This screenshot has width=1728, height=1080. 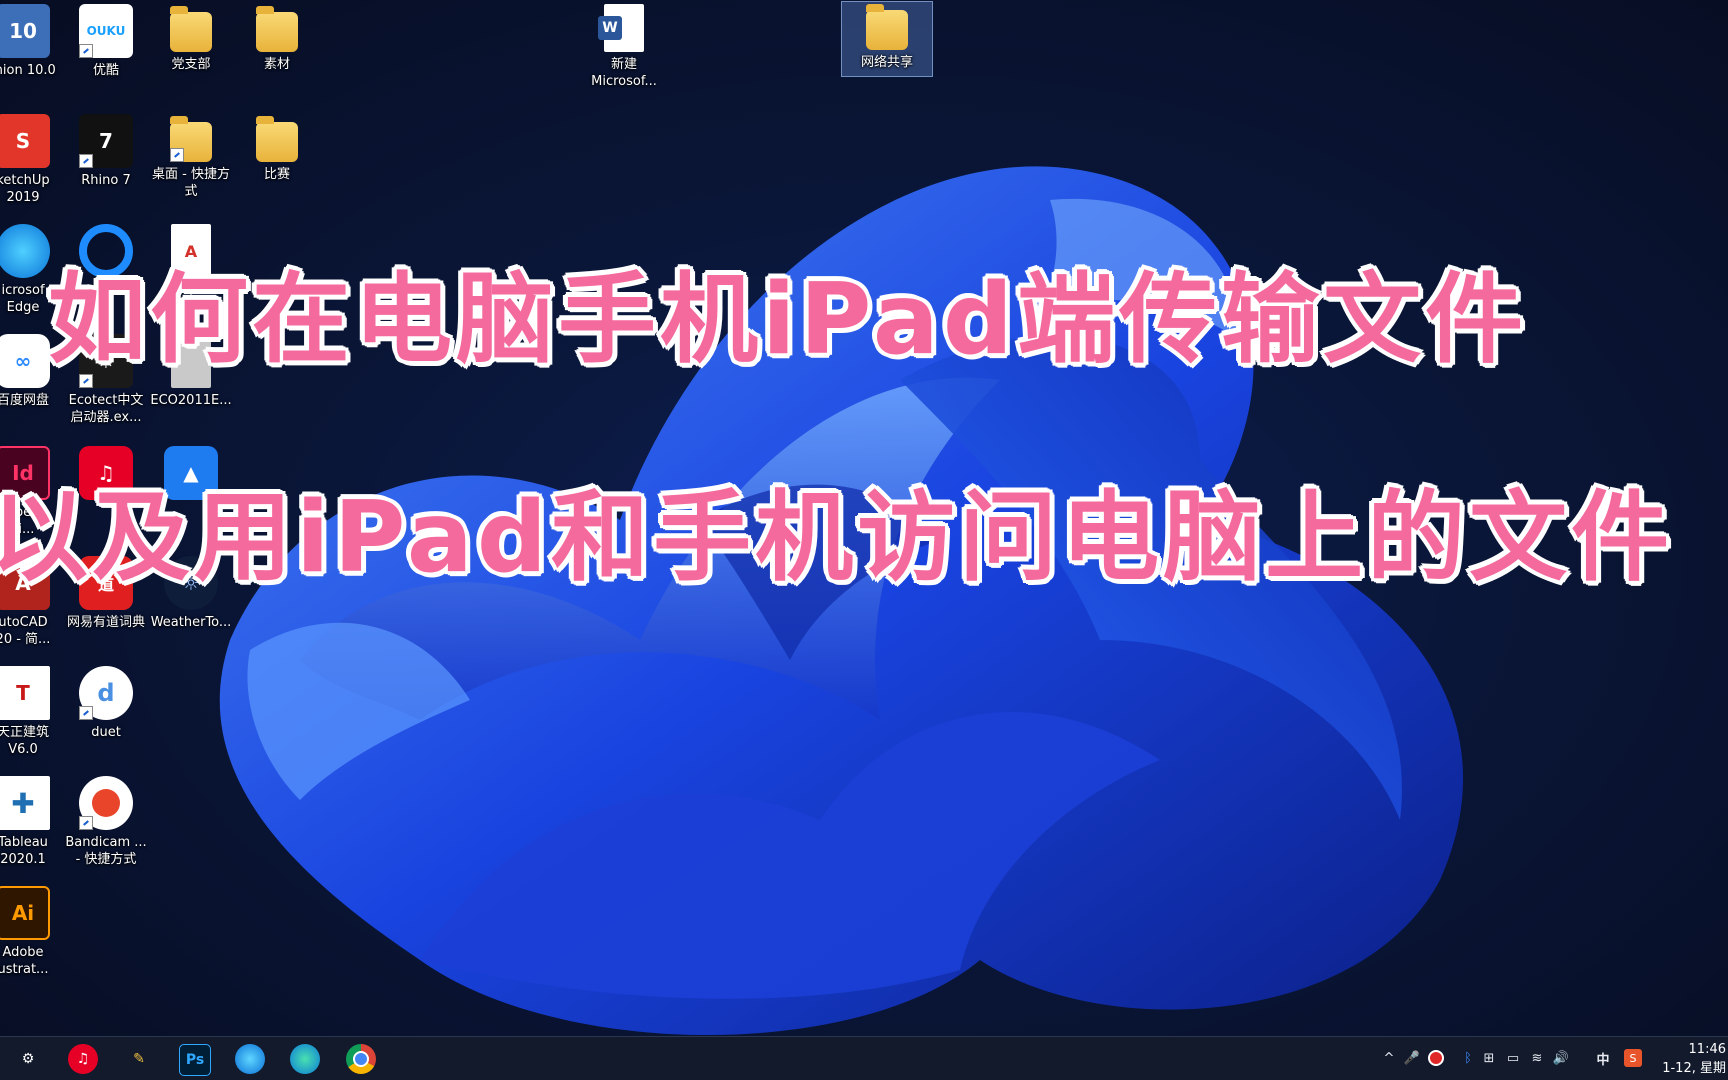 I want to click on desktop-icon-youku: OUKU 优酷, so click(x=106, y=41).